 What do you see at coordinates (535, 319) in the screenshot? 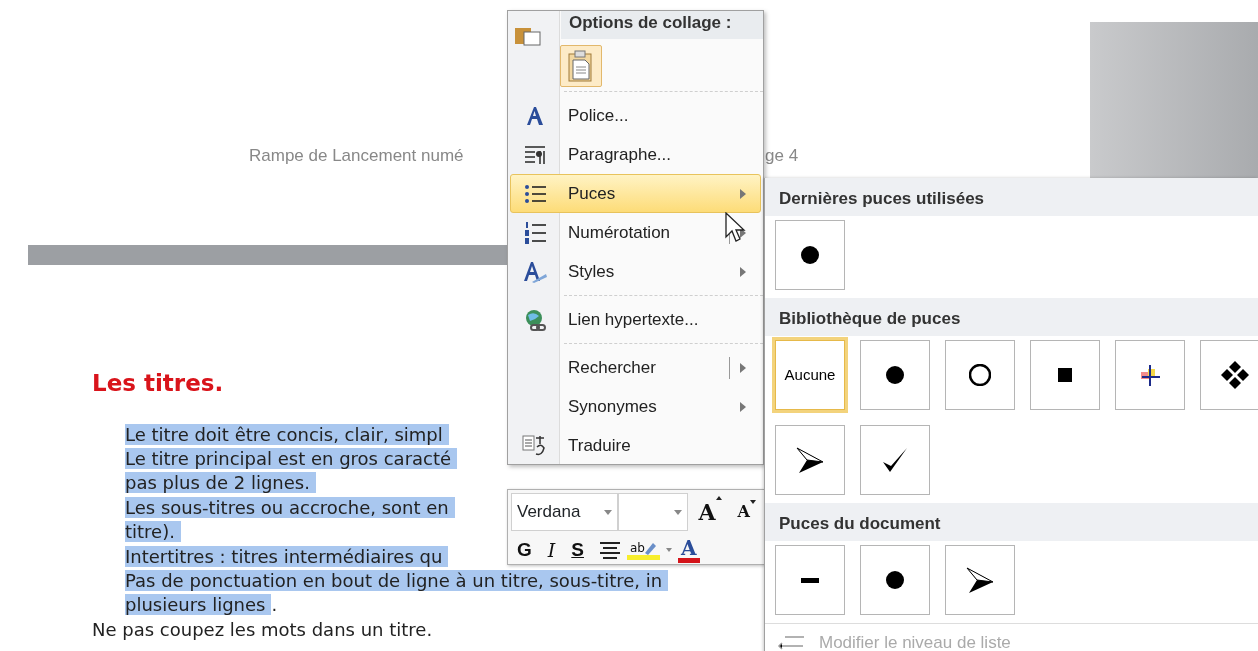
I see `globe-link-icon` at bounding box center [535, 319].